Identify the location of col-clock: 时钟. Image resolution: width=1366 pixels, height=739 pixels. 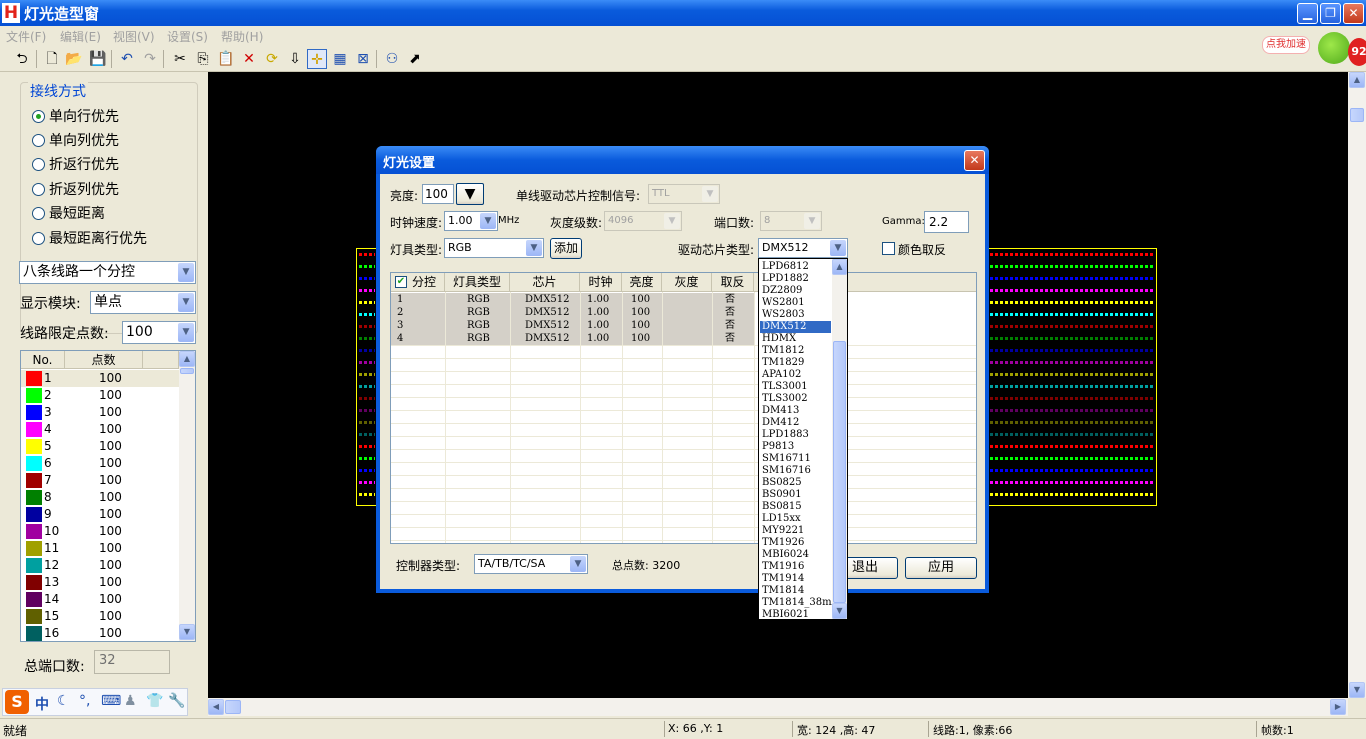
(601, 282).